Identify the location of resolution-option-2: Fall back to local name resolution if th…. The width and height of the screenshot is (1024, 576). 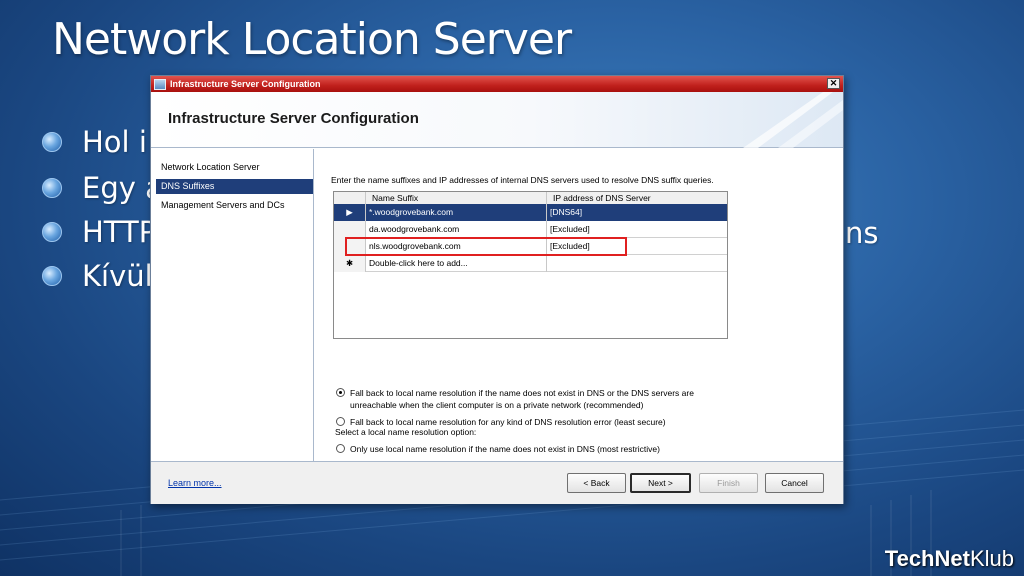
(536, 399).